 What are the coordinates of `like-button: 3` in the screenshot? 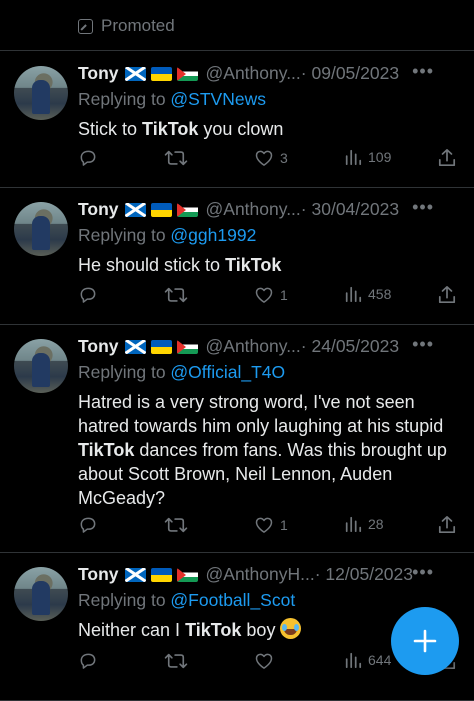 It's located at (271, 158).